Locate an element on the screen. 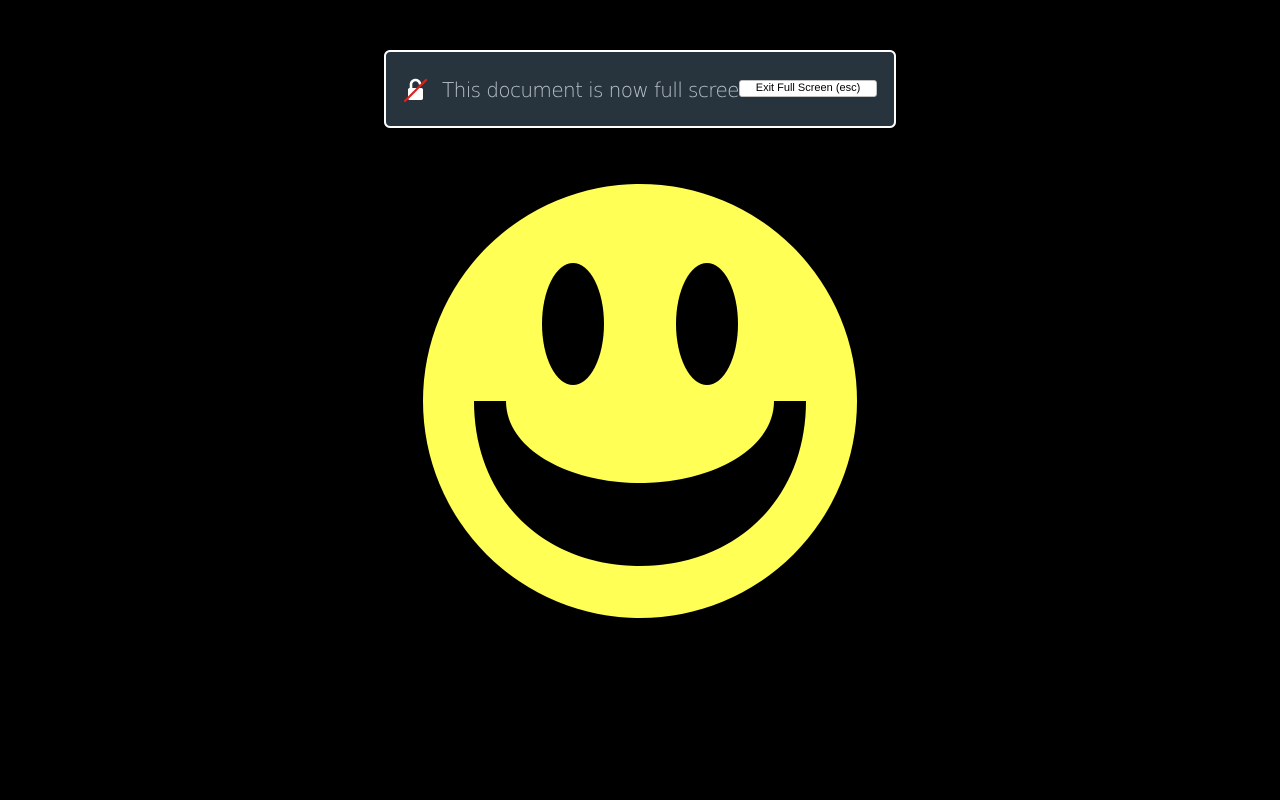 This screenshot has width=1280, height=800. fullscreen-message: This document is now full screen is located at coordinates (597, 90).